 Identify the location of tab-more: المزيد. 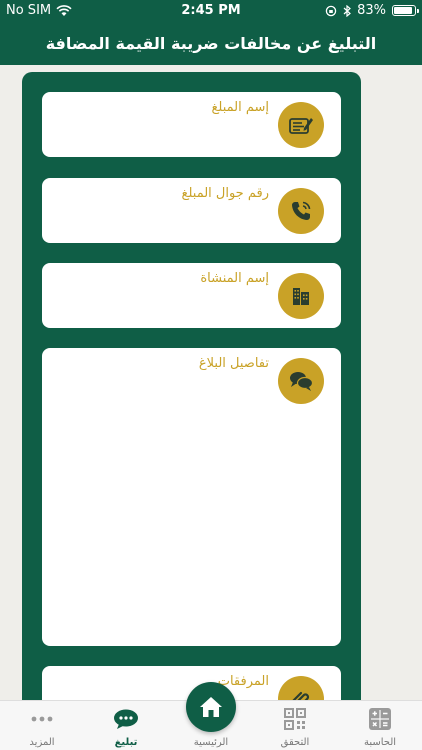
(42, 725).